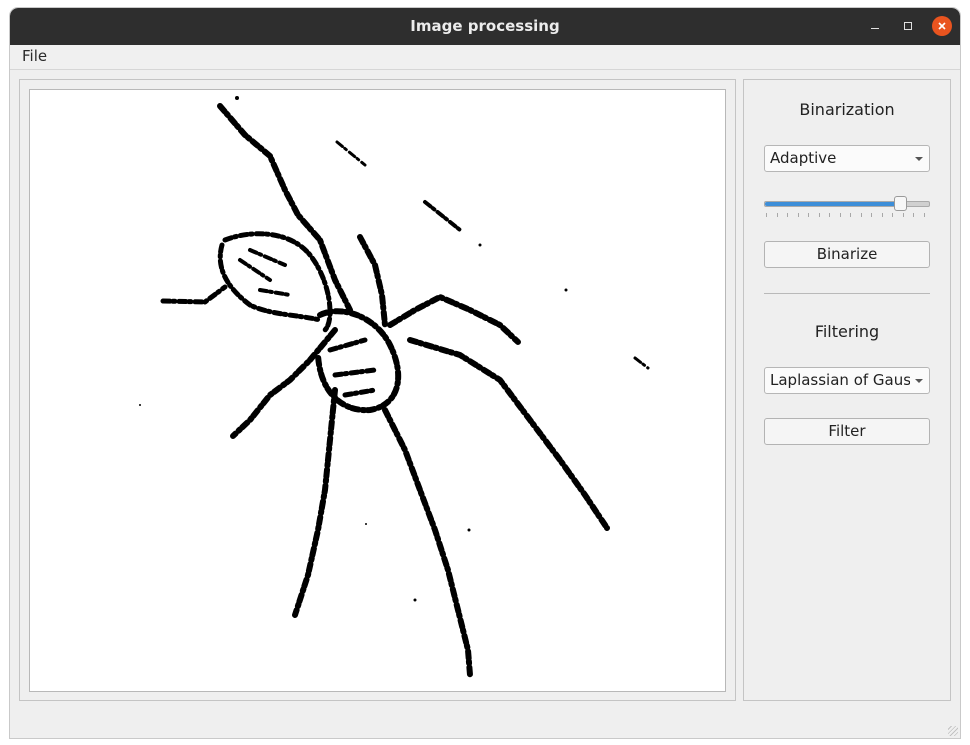 The height and width of the screenshot is (745, 970). Describe the element at coordinates (485, 57) in the screenshot. I see `menu-bar: File` at that location.